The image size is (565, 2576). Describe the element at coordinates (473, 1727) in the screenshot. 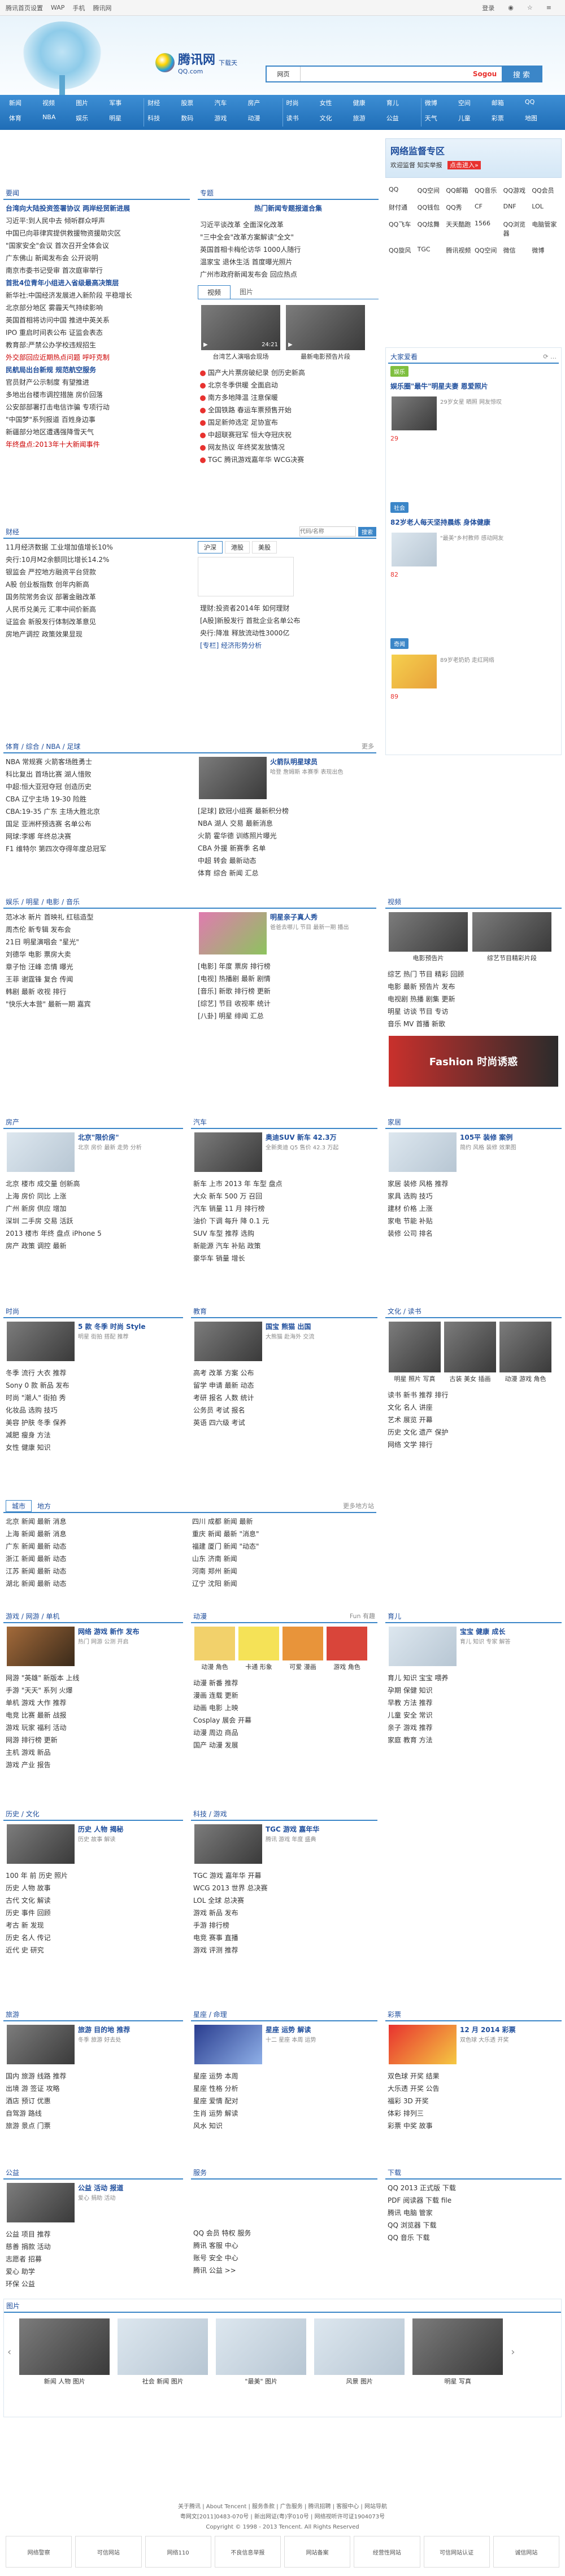

I see `baby-item: 亲子 游戏 推荐` at that location.